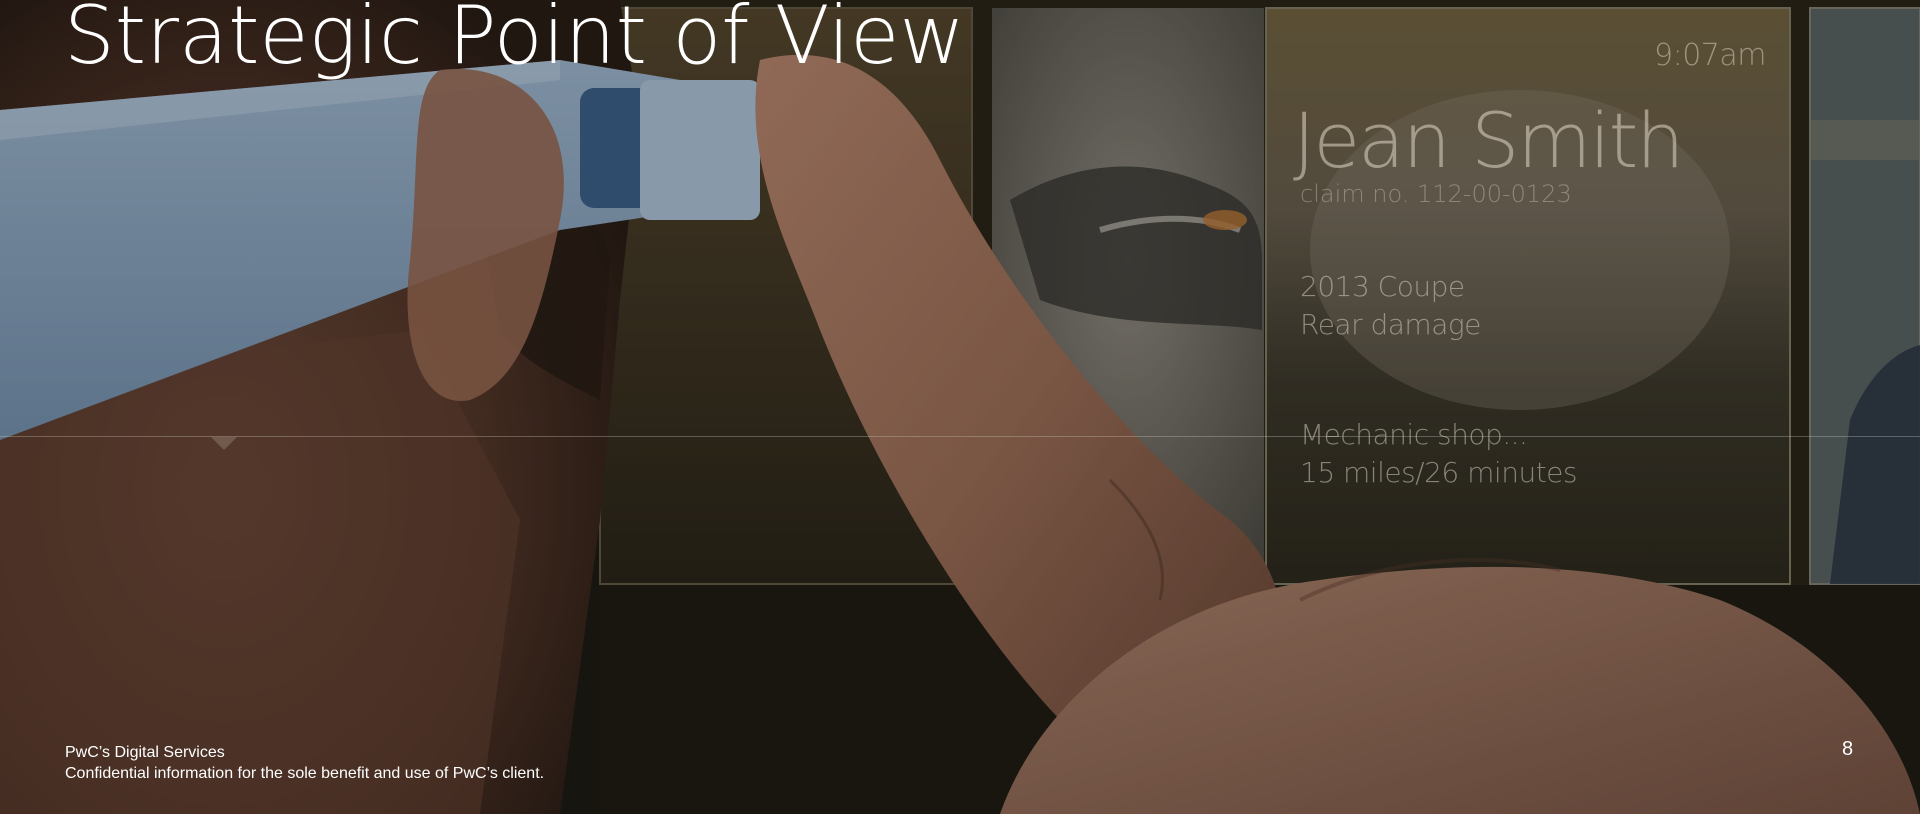 Image resolution: width=1920 pixels, height=814 pixels. Describe the element at coordinates (1710, 55) in the screenshot. I see `glass-card-time: 9:07am` at that location.